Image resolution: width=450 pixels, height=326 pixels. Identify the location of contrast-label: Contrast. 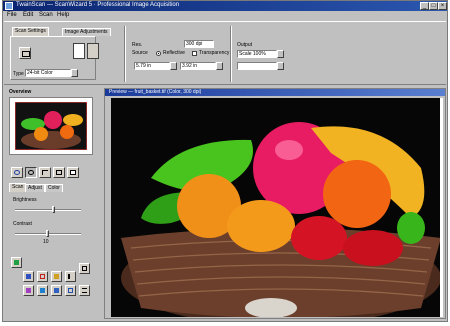
(22, 224).